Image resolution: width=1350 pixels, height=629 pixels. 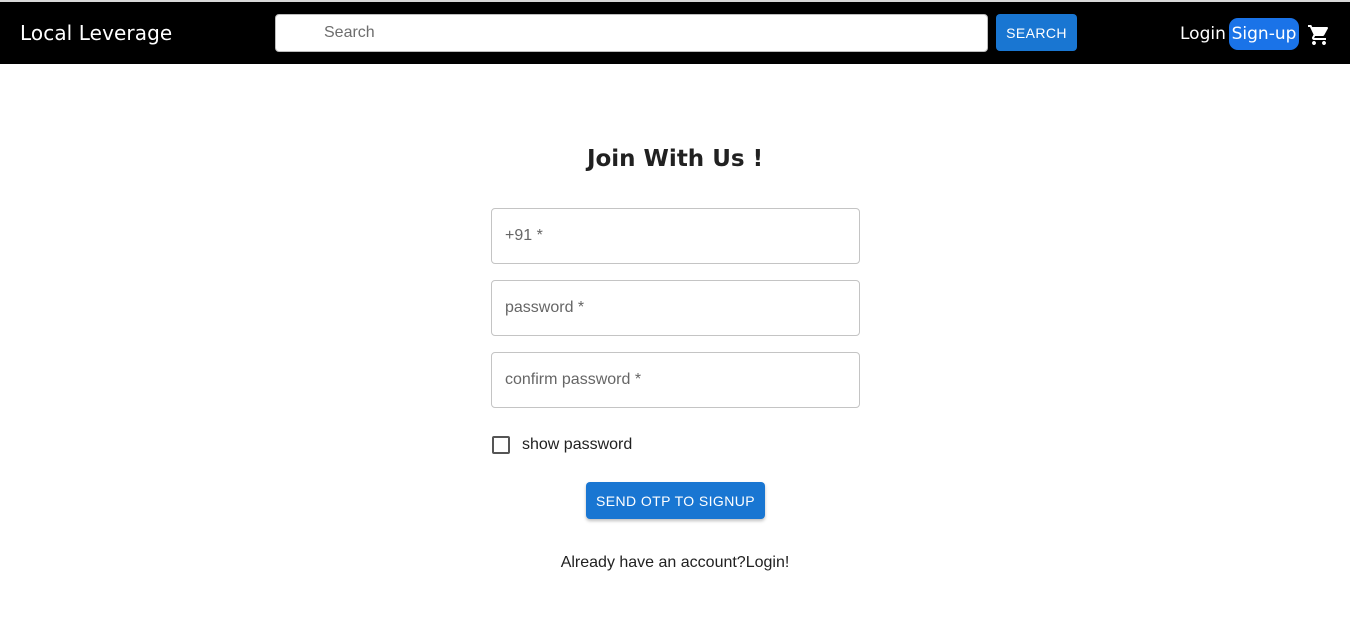 What do you see at coordinates (653, 562) in the screenshot?
I see `already-text: Already have an account?` at bounding box center [653, 562].